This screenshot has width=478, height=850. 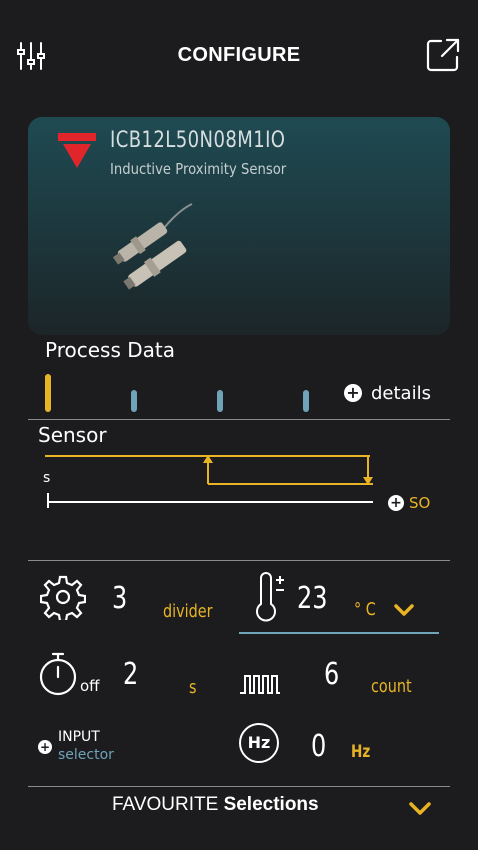 What do you see at coordinates (79, 737) in the screenshot?
I see `input-label: INPUT` at bounding box center [79, 737].